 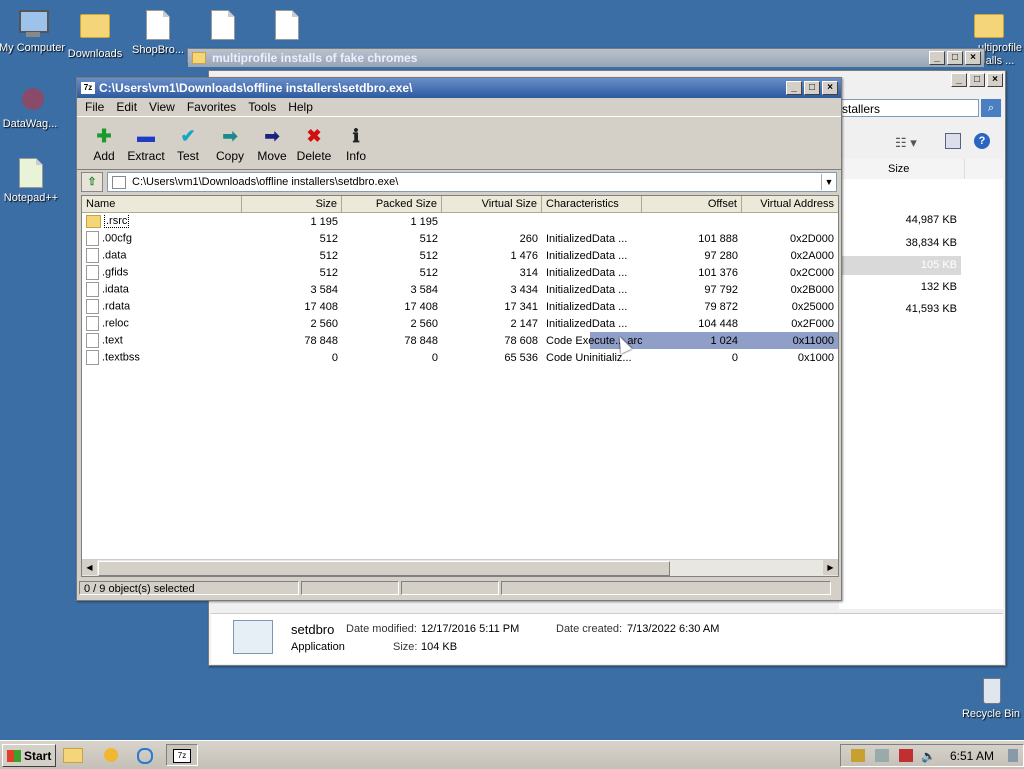 I want to click on desktop-icon-downloads: Downloads, so click(x=95, y=34).